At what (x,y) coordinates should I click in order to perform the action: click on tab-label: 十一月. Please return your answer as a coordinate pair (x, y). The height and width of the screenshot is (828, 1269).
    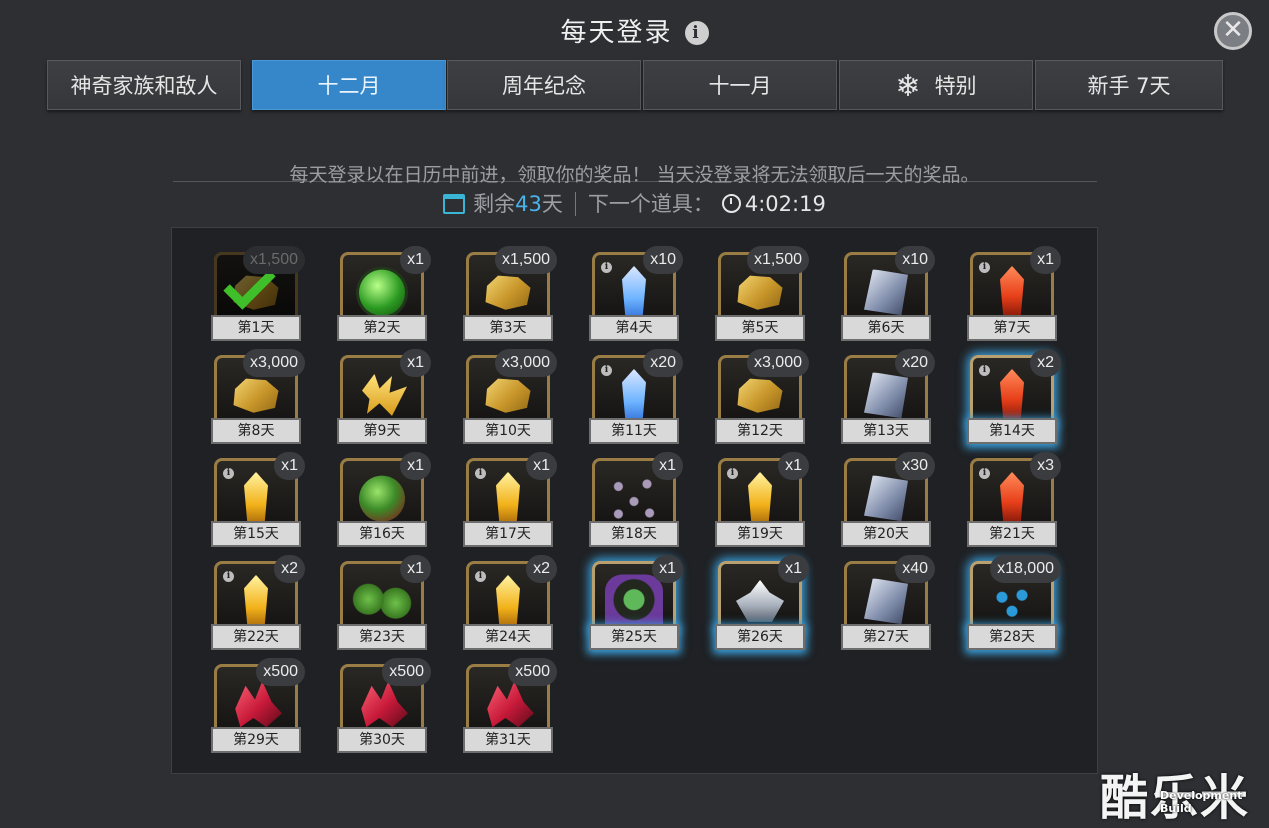
    Looking at the image, I should click on (740, 86).